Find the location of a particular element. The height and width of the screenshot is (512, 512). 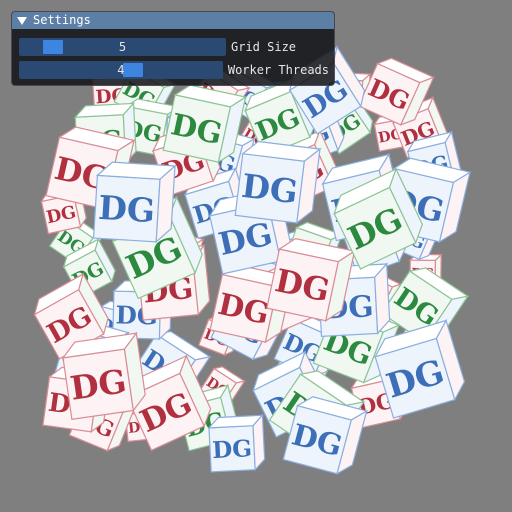

grid-size-label: Grid Size is located at coordinates (264, 47).